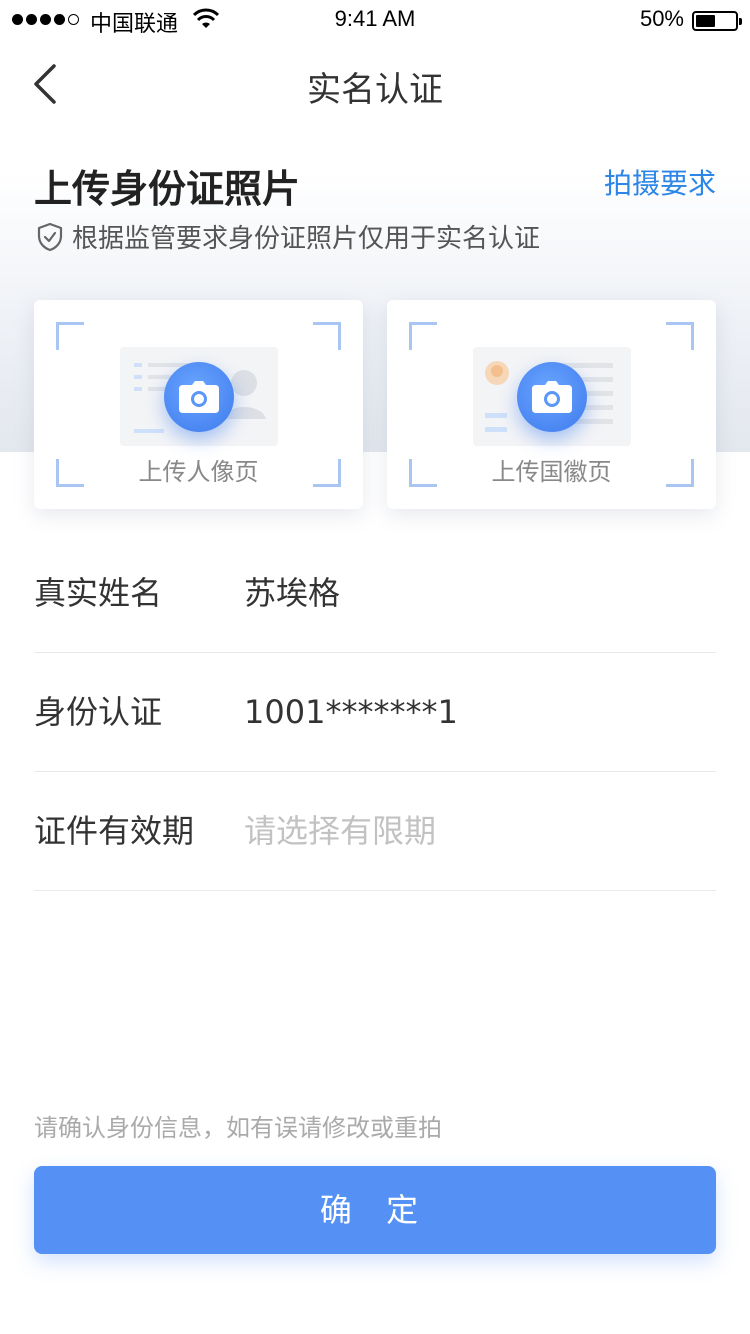 This screenshot has height=1334, width=750. Describe the element at coordinates (375, 1210) in the screenshot. I see `confirm-button: 确 定` at that location.